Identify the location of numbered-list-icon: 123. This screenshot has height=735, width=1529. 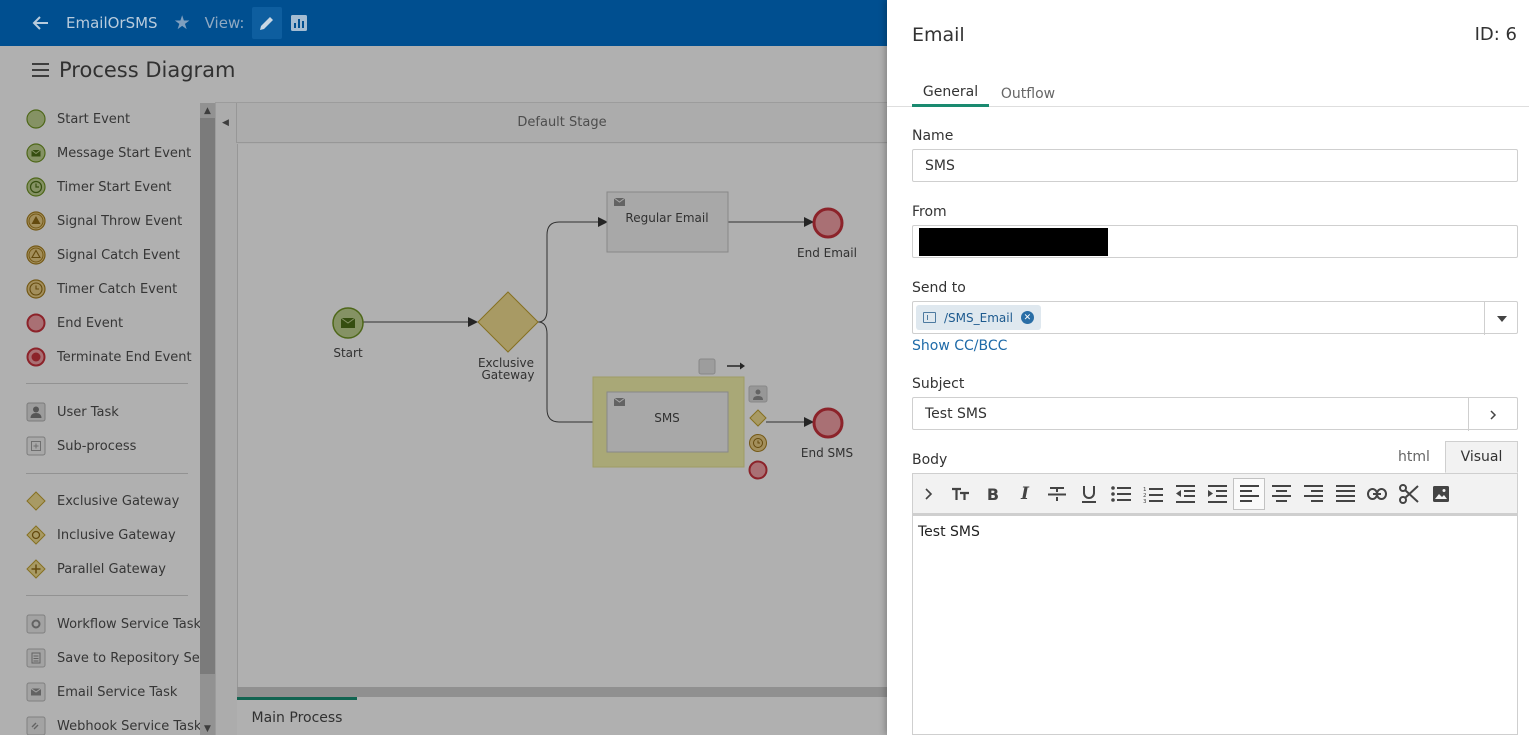
(1153, 495).